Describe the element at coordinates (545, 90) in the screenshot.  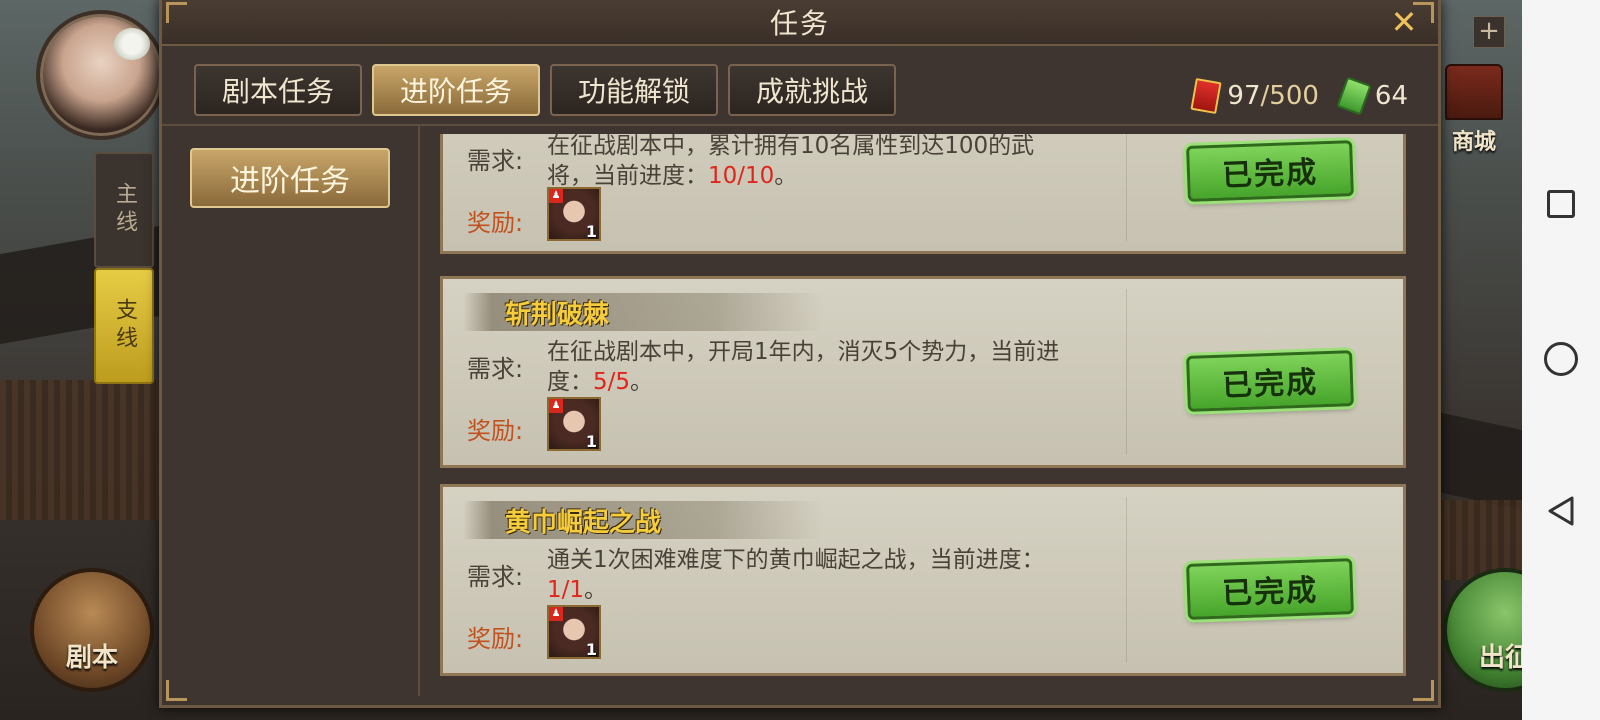
I see `task-tabs: 剧本任务 进阶任务 功能解锁 成就挑战` at that location.